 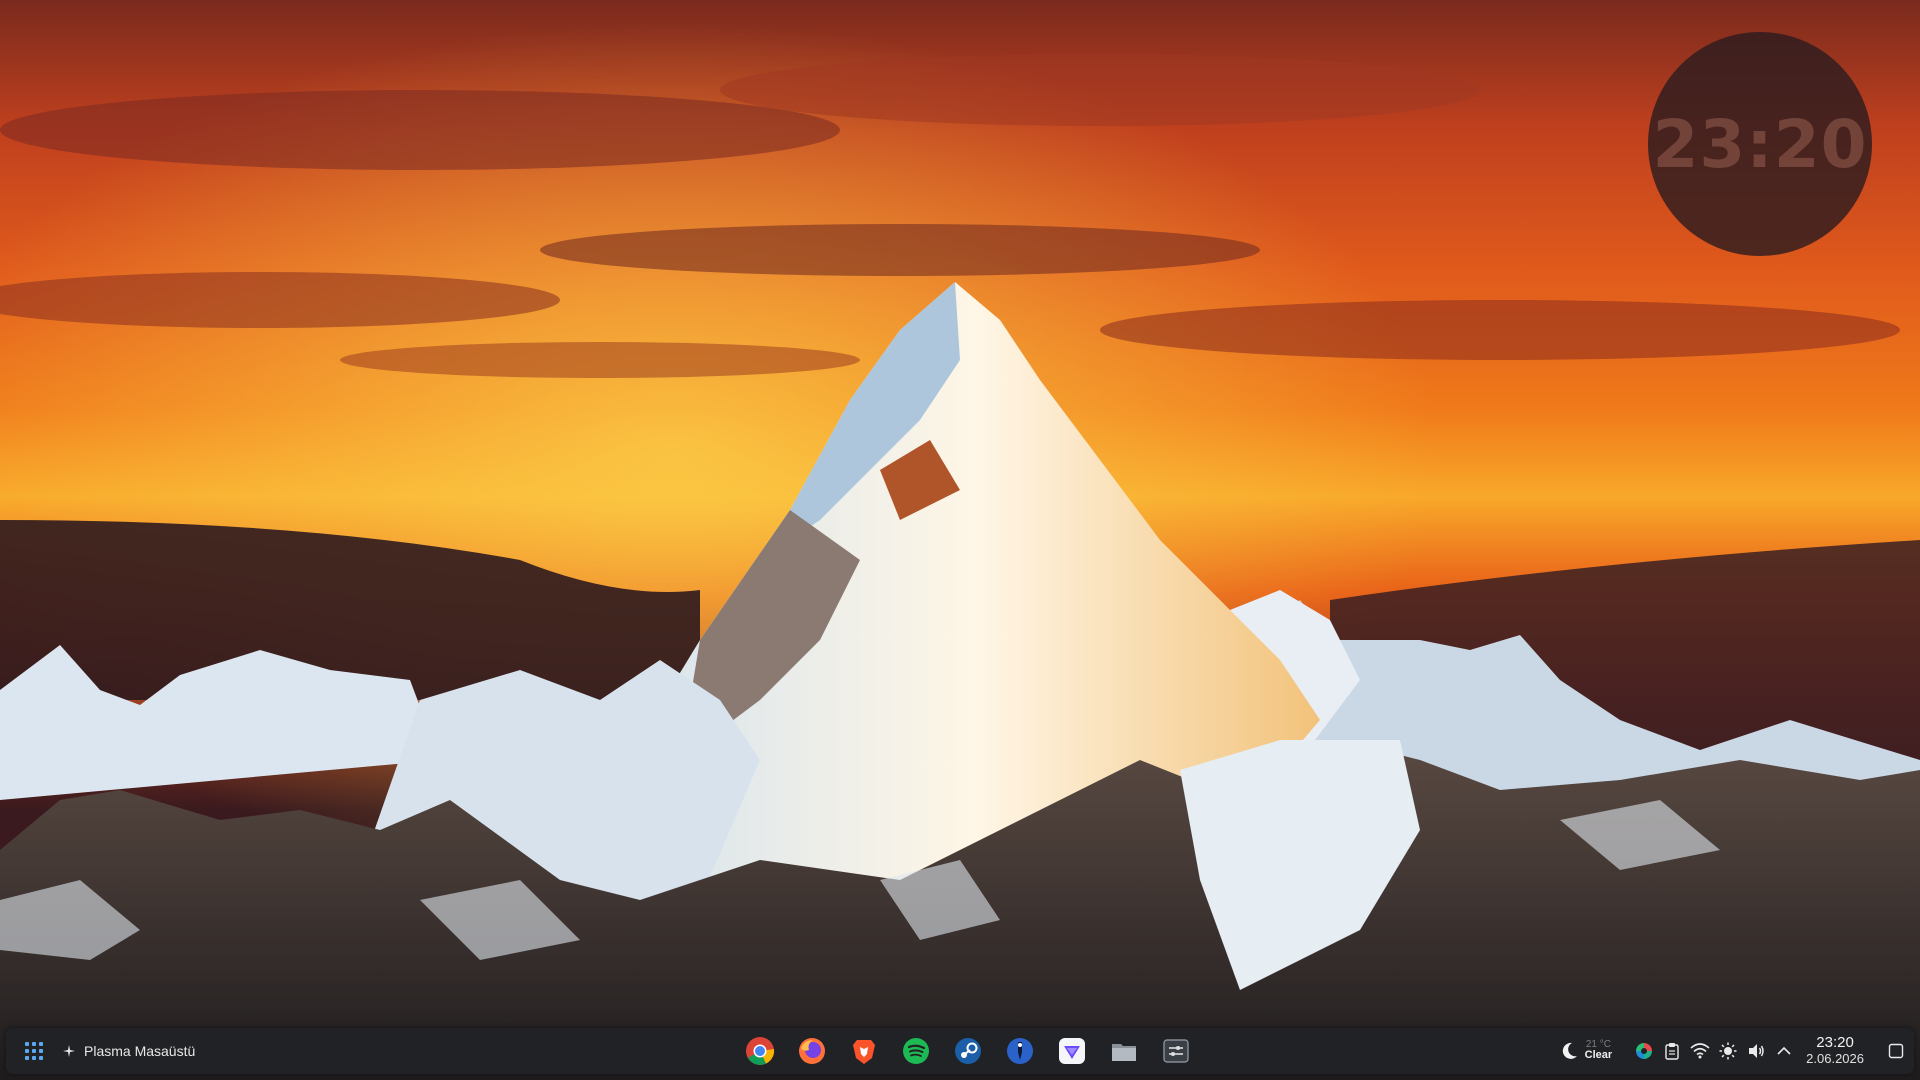 I want to click on tray-brightness, so click(x=1728, y=1051).